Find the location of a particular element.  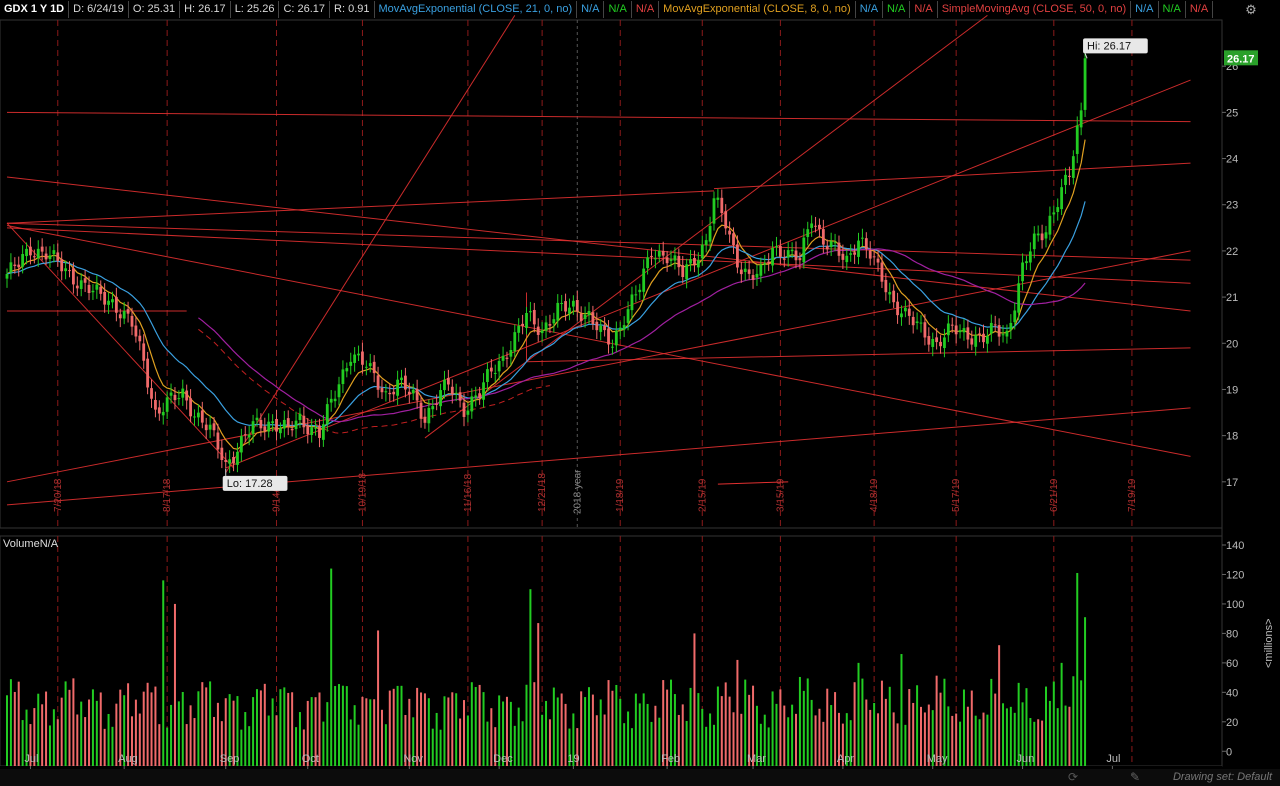

symbol-label: GDX 1 Y 1D is located at coordinates (35, 9).